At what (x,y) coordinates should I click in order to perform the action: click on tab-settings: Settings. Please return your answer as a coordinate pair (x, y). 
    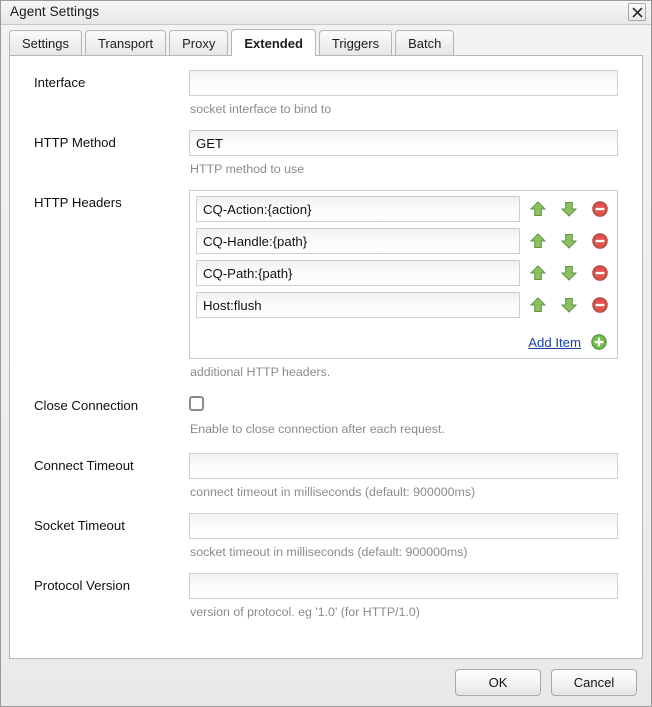
    Looking at the image, I should click on (45, 42).